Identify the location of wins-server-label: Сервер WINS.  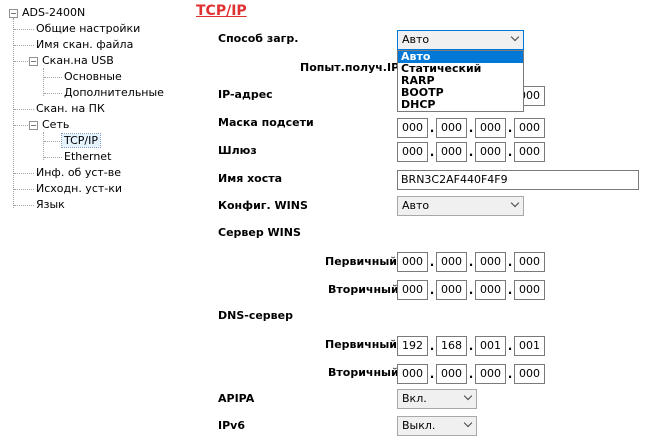
(259, 232).